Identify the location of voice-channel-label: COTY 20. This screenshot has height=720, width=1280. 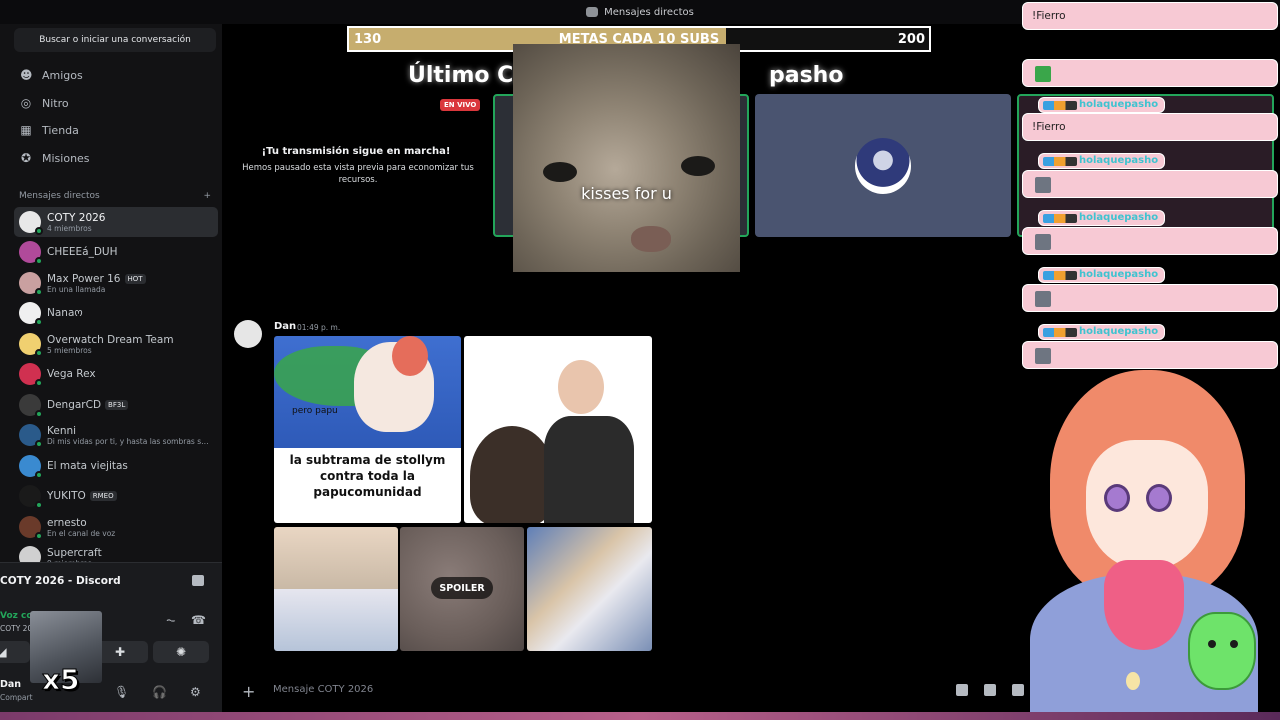
(16, 628).